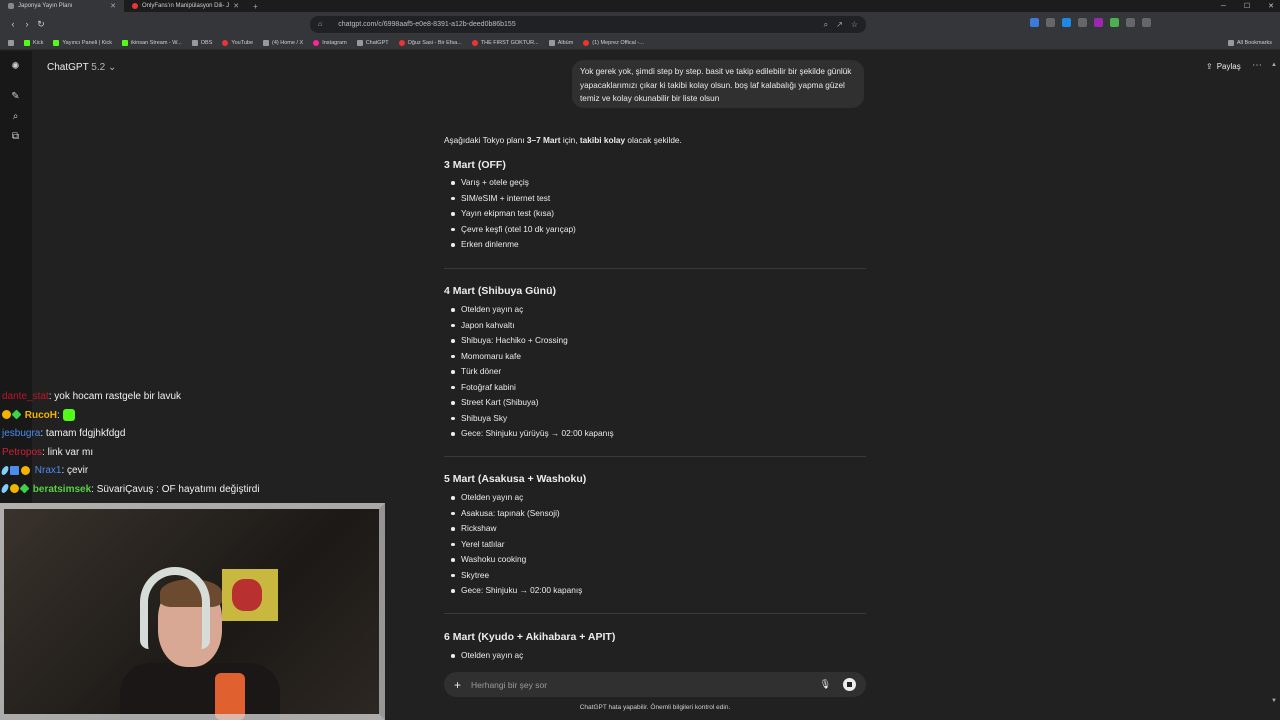  I want to click on kick-icon, so click(125, 42).